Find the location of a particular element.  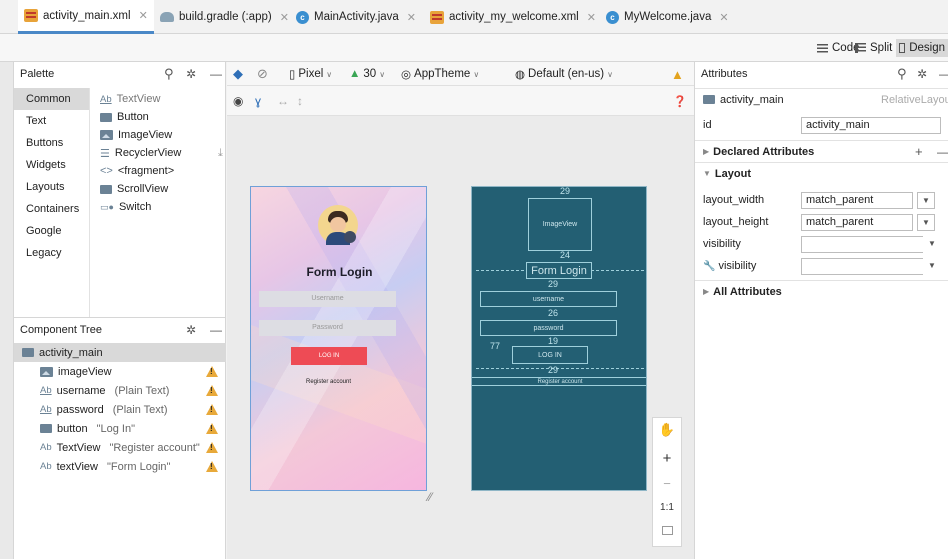

palette-item-imageview: ImageView is located at coordinates (136, 135).